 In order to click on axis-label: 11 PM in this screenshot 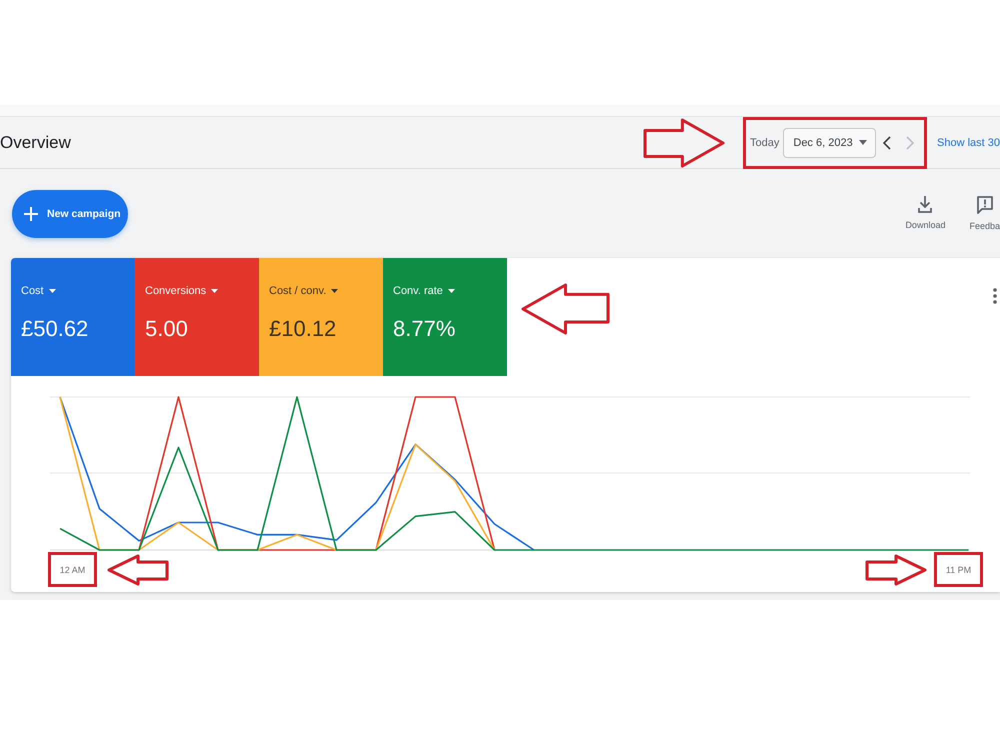, I will do `click(959, 569)`.